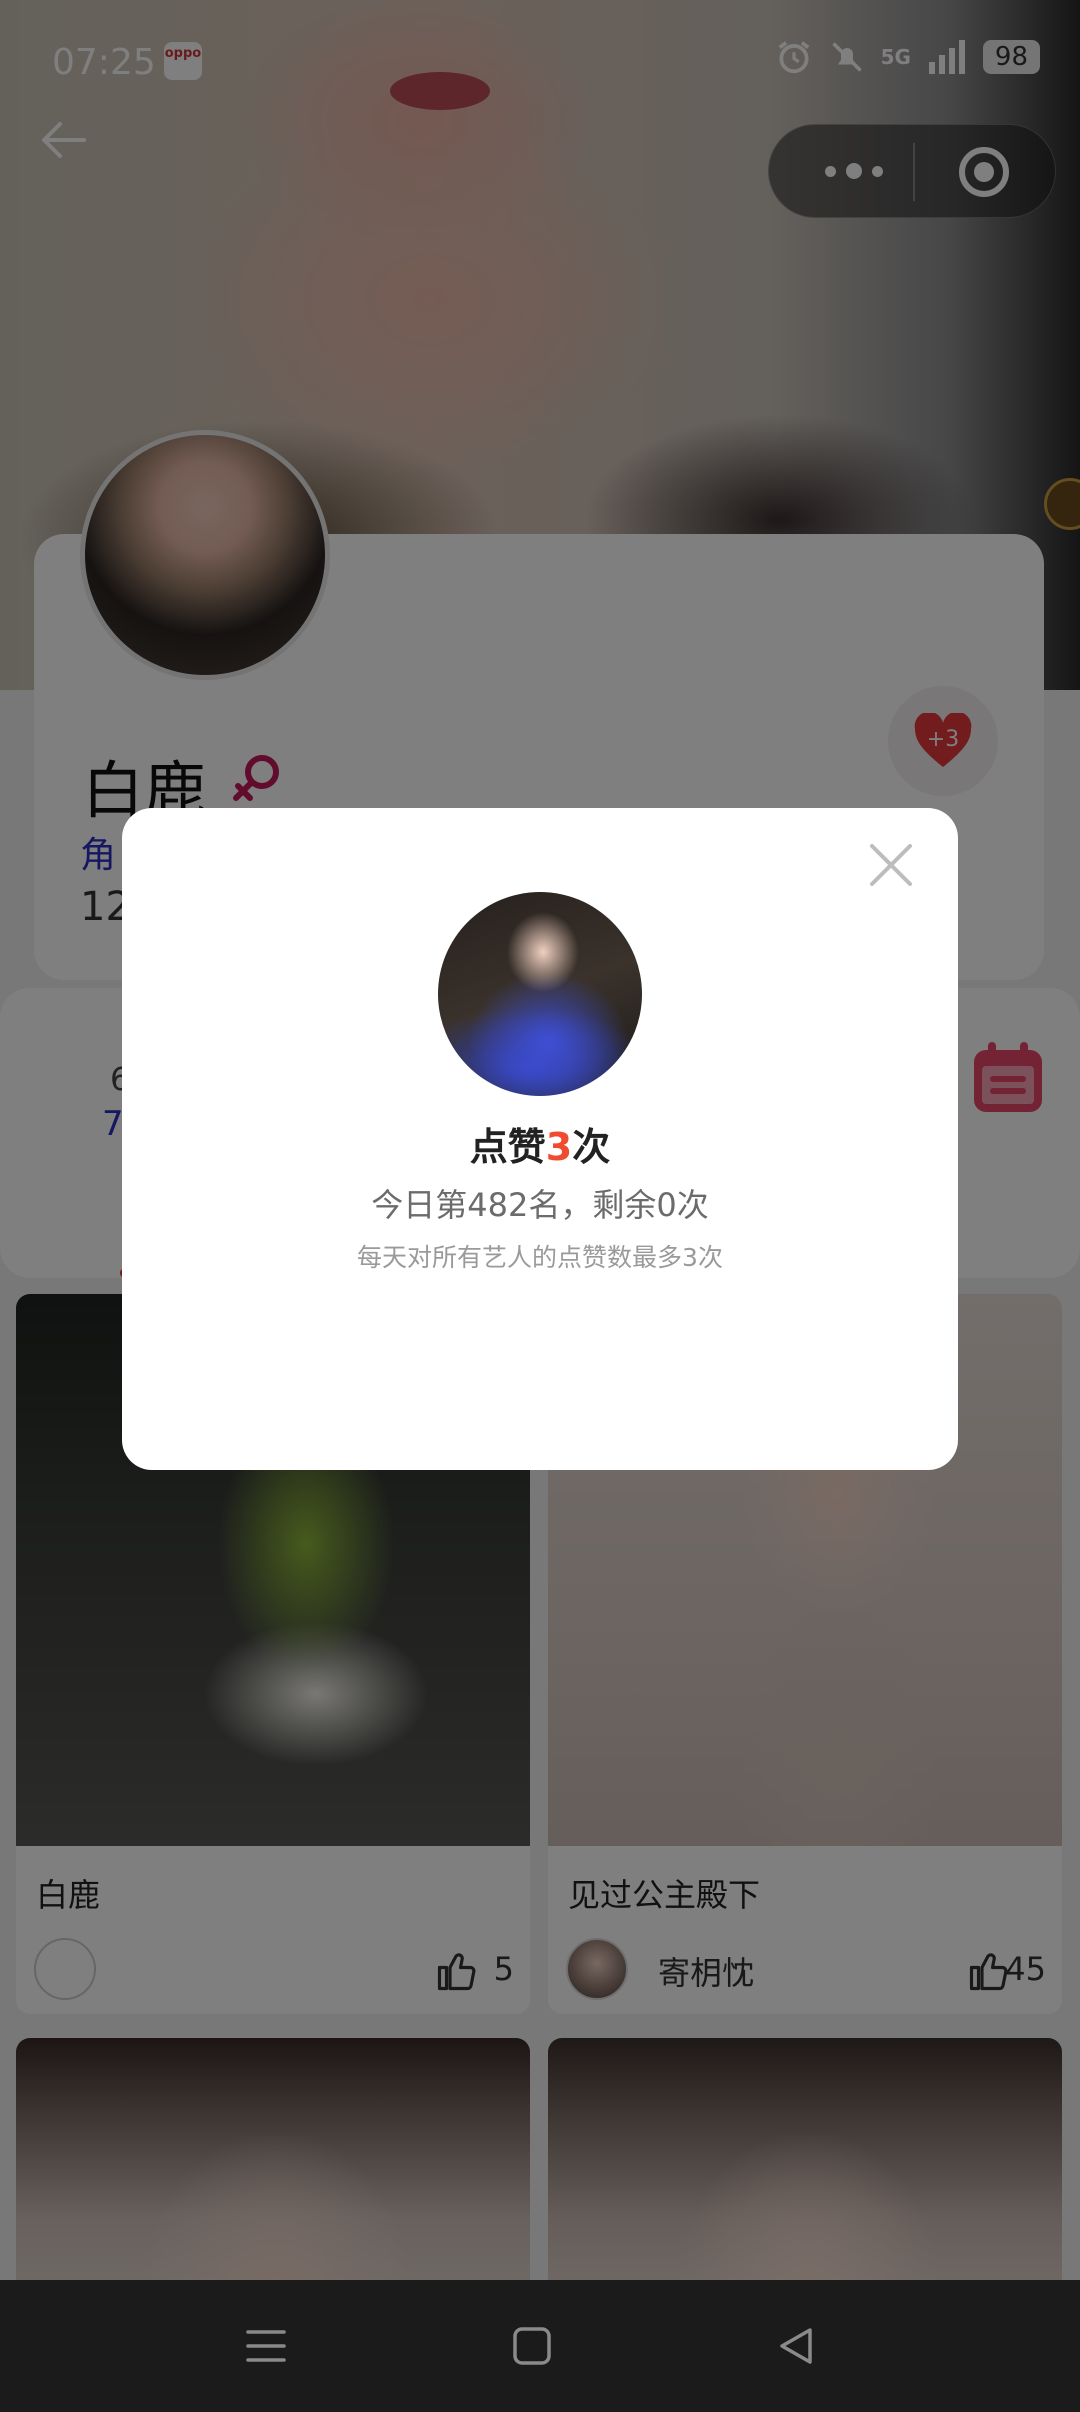  Describe the element at coordinates (507, 1147) in the screenshot. I see `dialog-title-prefix: 点赞` at that location.